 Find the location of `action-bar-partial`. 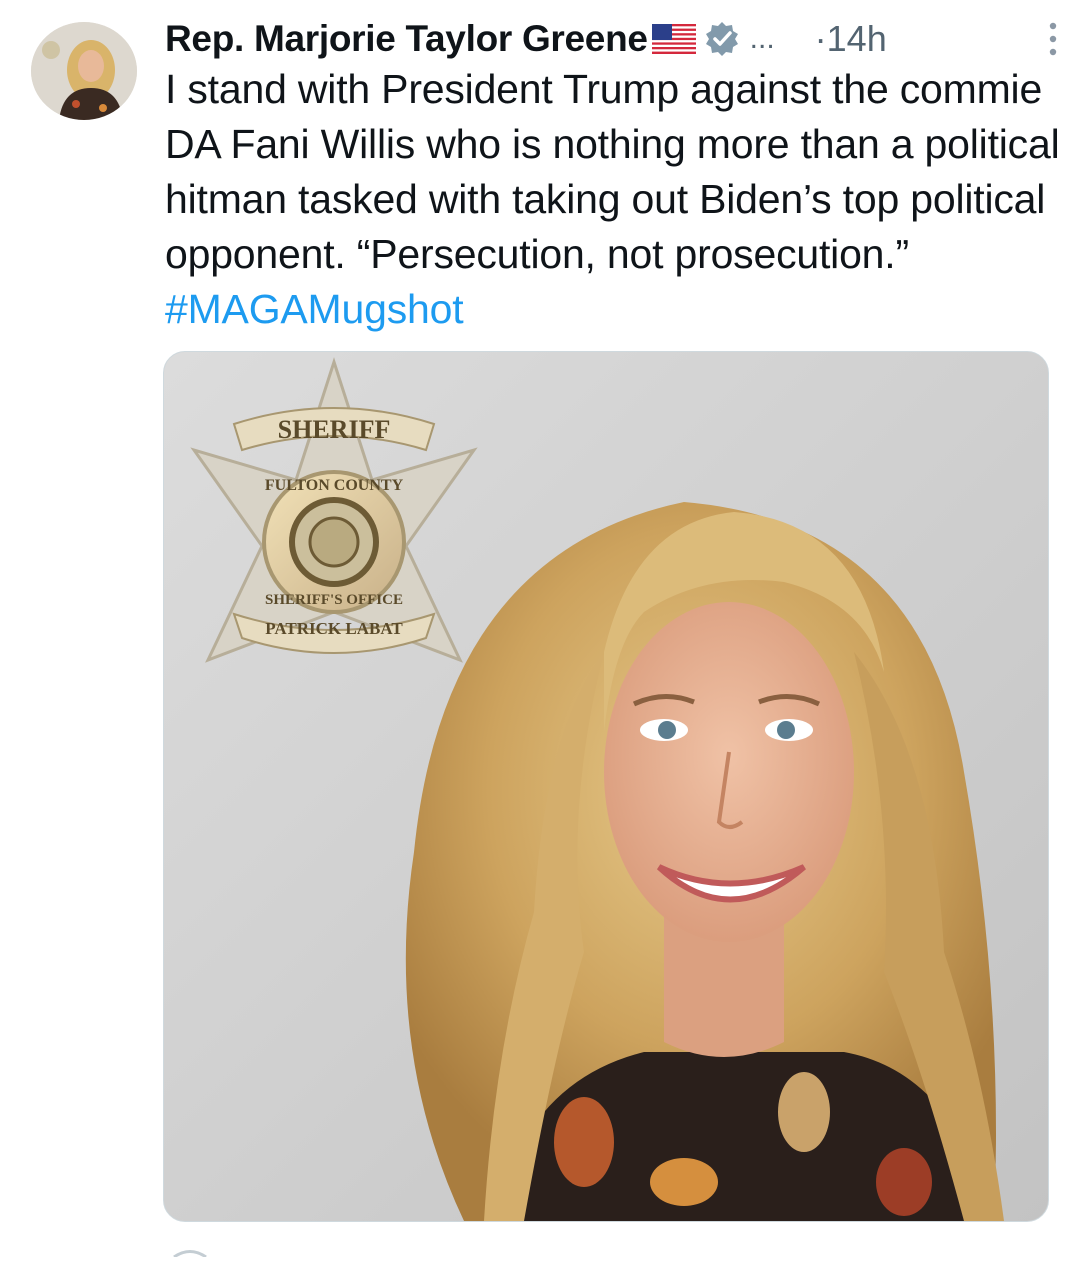

action-bar-partial is located at coordinates (190, 1251).